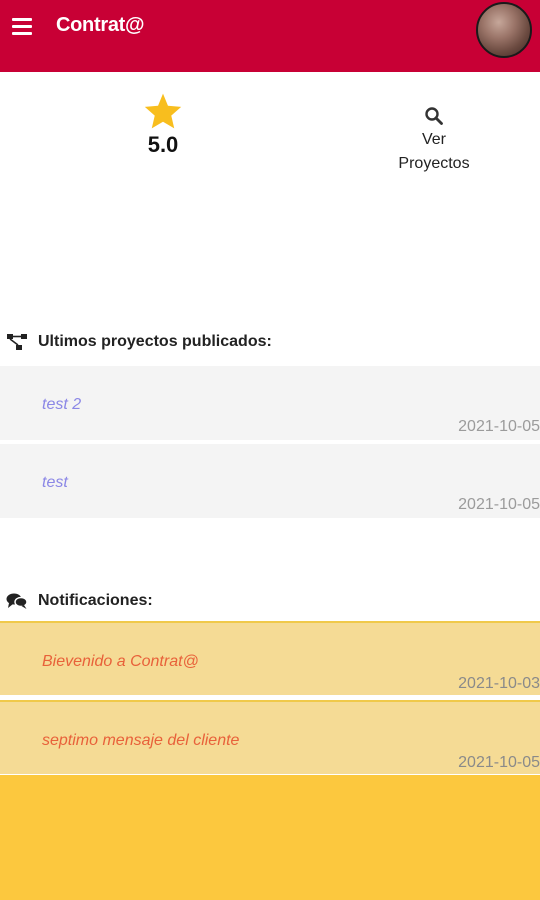  Describe the element at coordinates (155, 341) in the screenshot. I see `projects-section-title: Ultimos proyectos publicados:` at that location.